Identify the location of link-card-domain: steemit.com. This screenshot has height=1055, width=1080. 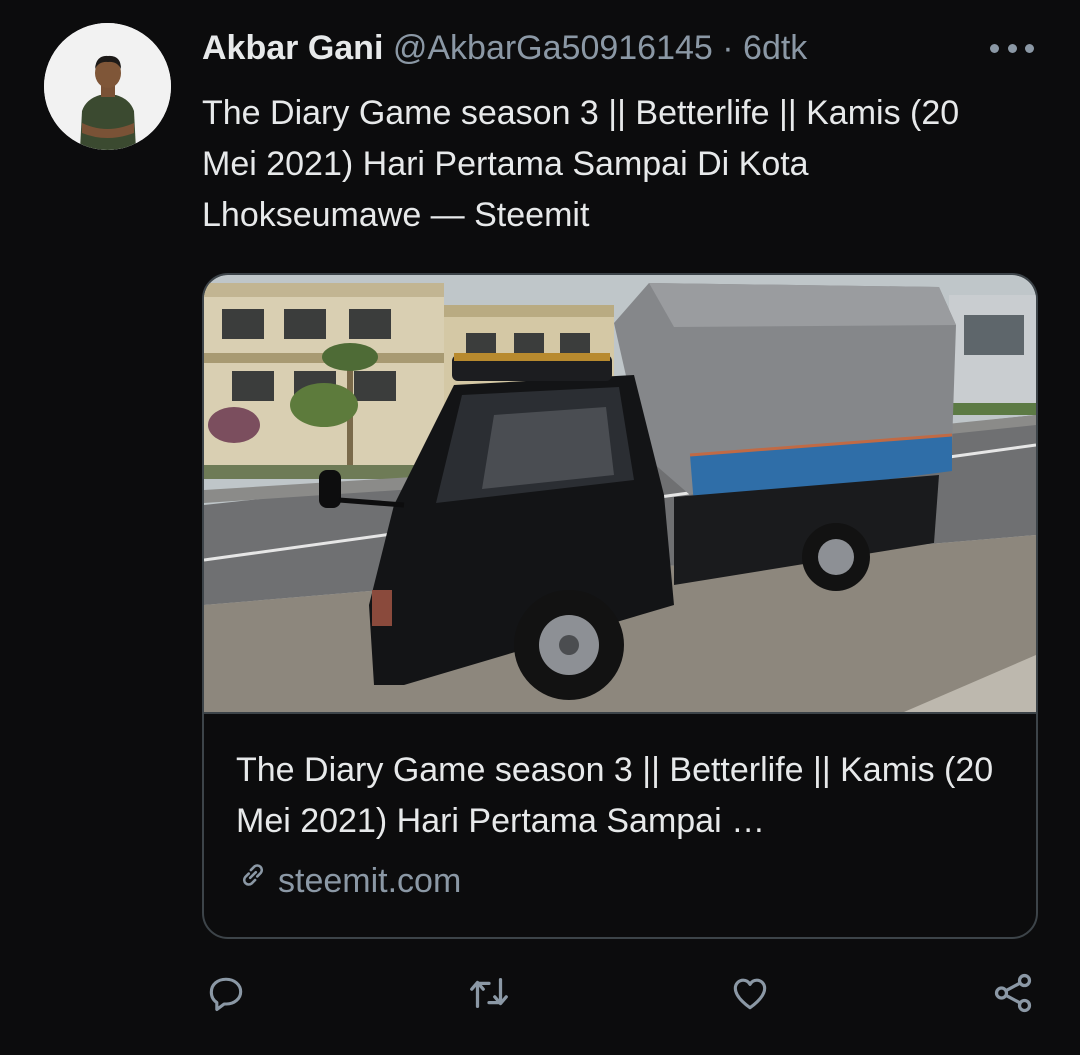
(348, 880).